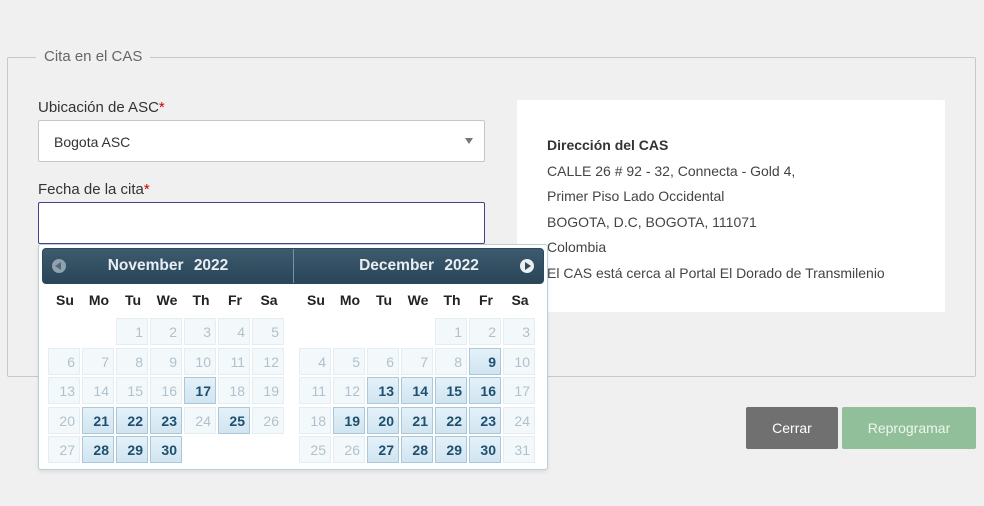  Describe the element at coordinates (519, 390) in the screenshot. I see `calendar-day-unavailable: 17` at that location.